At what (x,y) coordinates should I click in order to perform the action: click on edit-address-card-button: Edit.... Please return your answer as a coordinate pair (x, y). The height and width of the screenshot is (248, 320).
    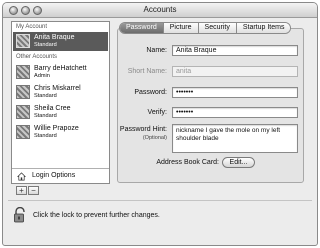
    Looking at the image, I should click on (238, 162).